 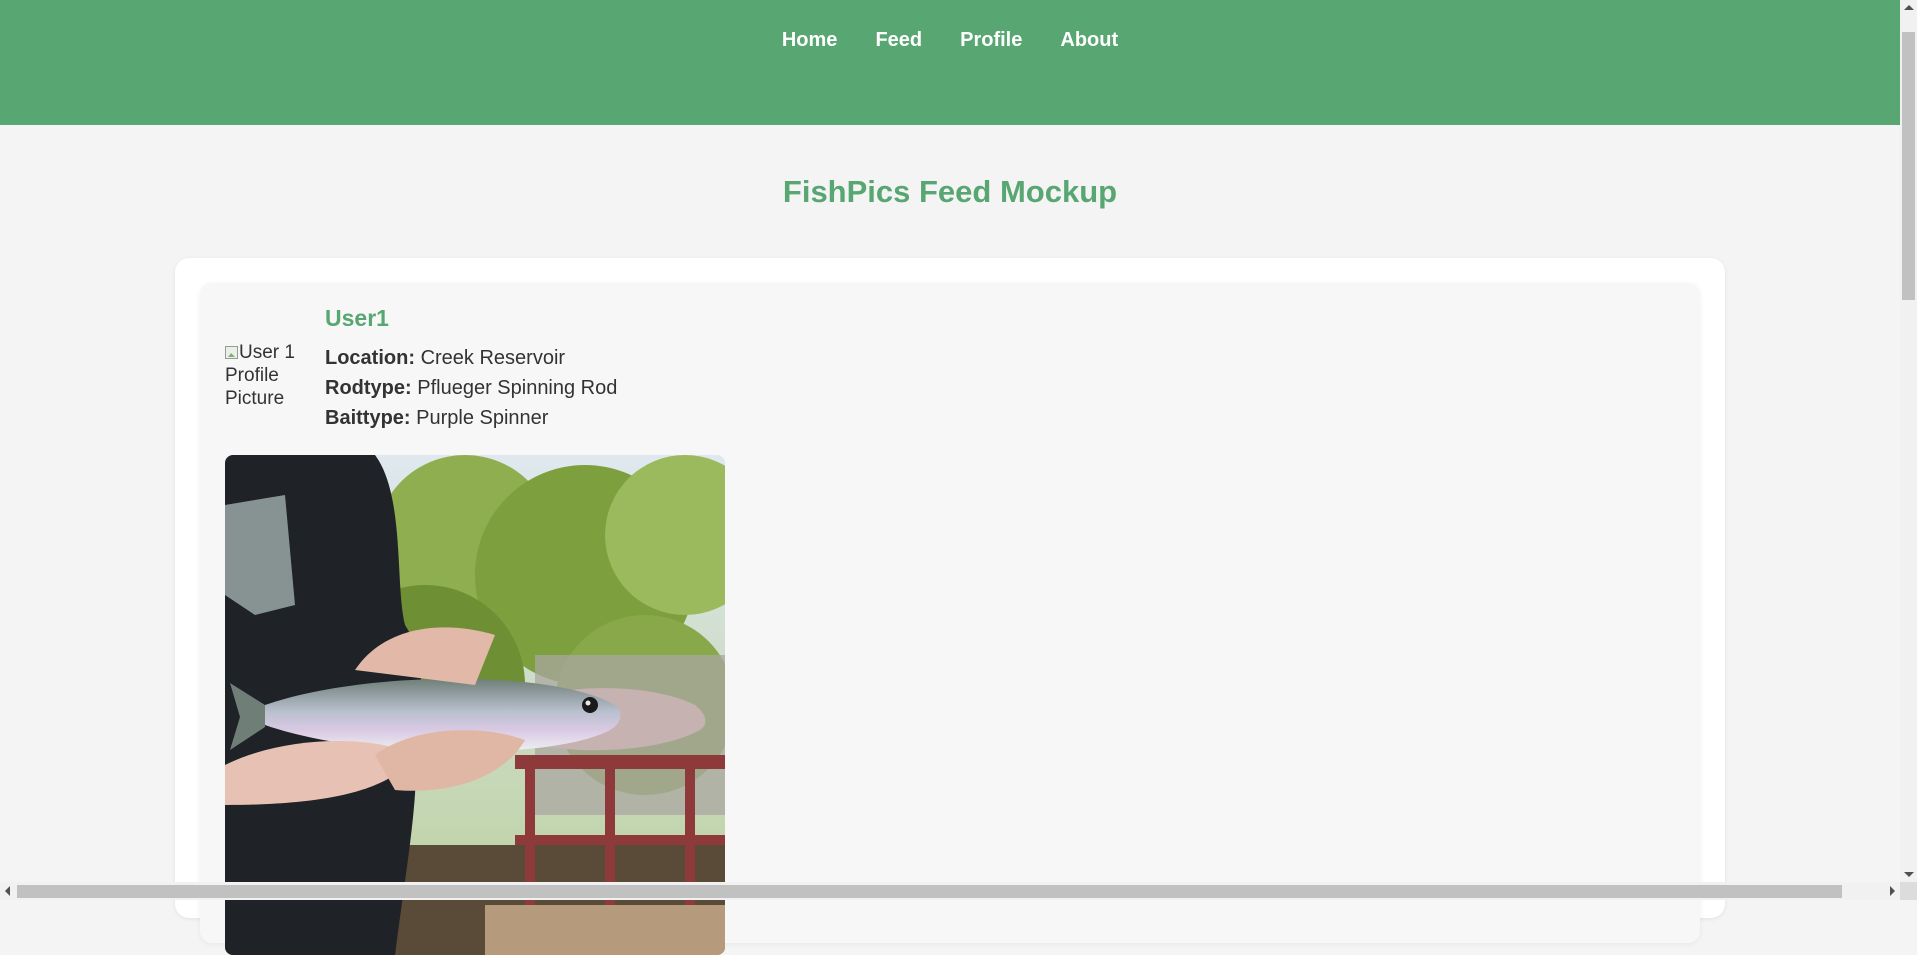 I want to click on fish-photo-illustration, so click(x=475, y=705).